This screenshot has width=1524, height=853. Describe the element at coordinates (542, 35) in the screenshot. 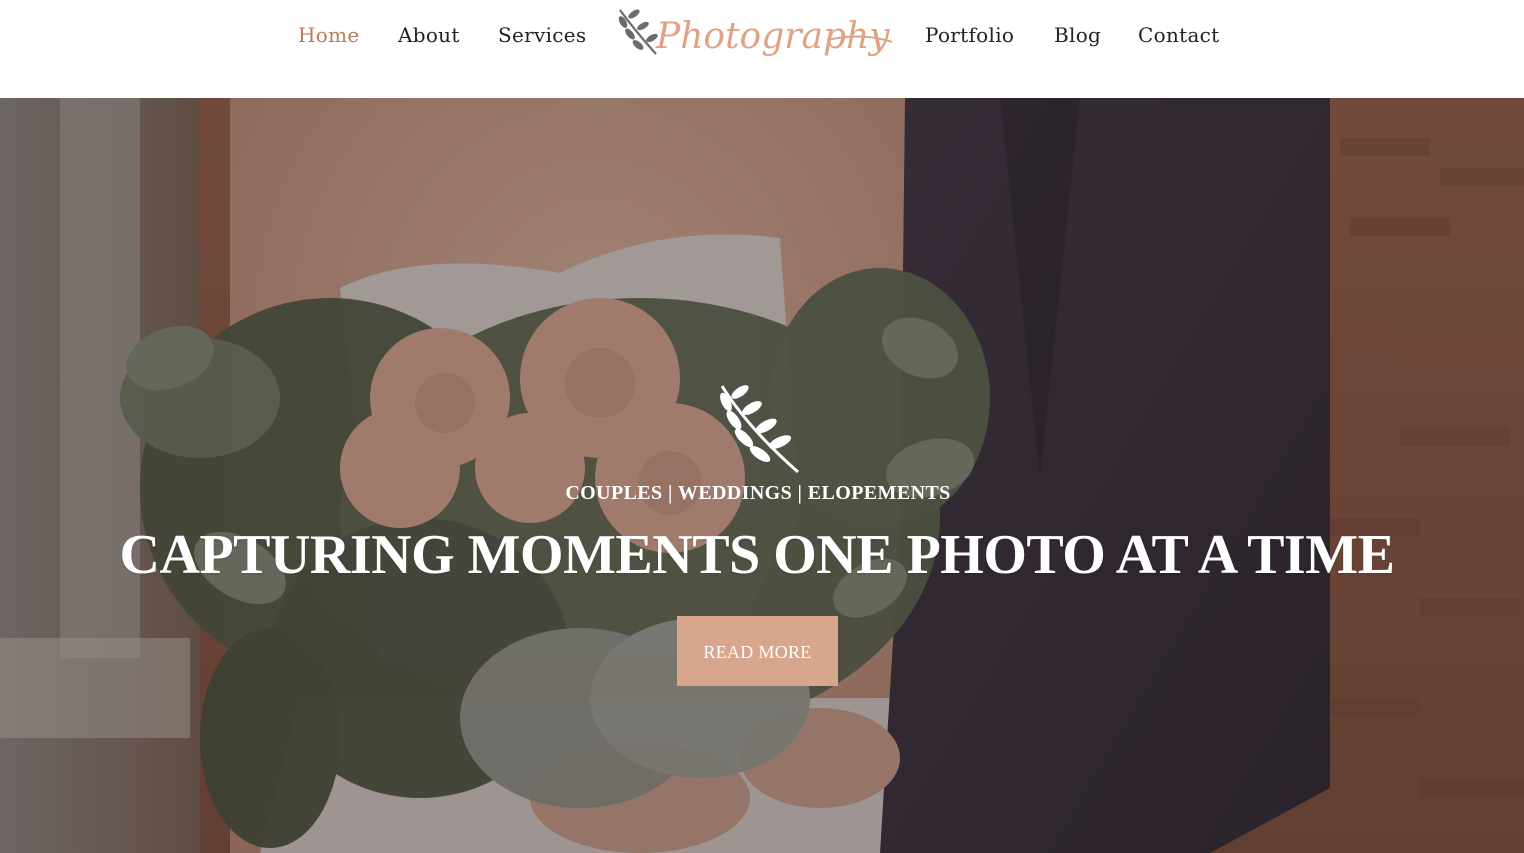

I see `nav-services-link: Services` at that location.